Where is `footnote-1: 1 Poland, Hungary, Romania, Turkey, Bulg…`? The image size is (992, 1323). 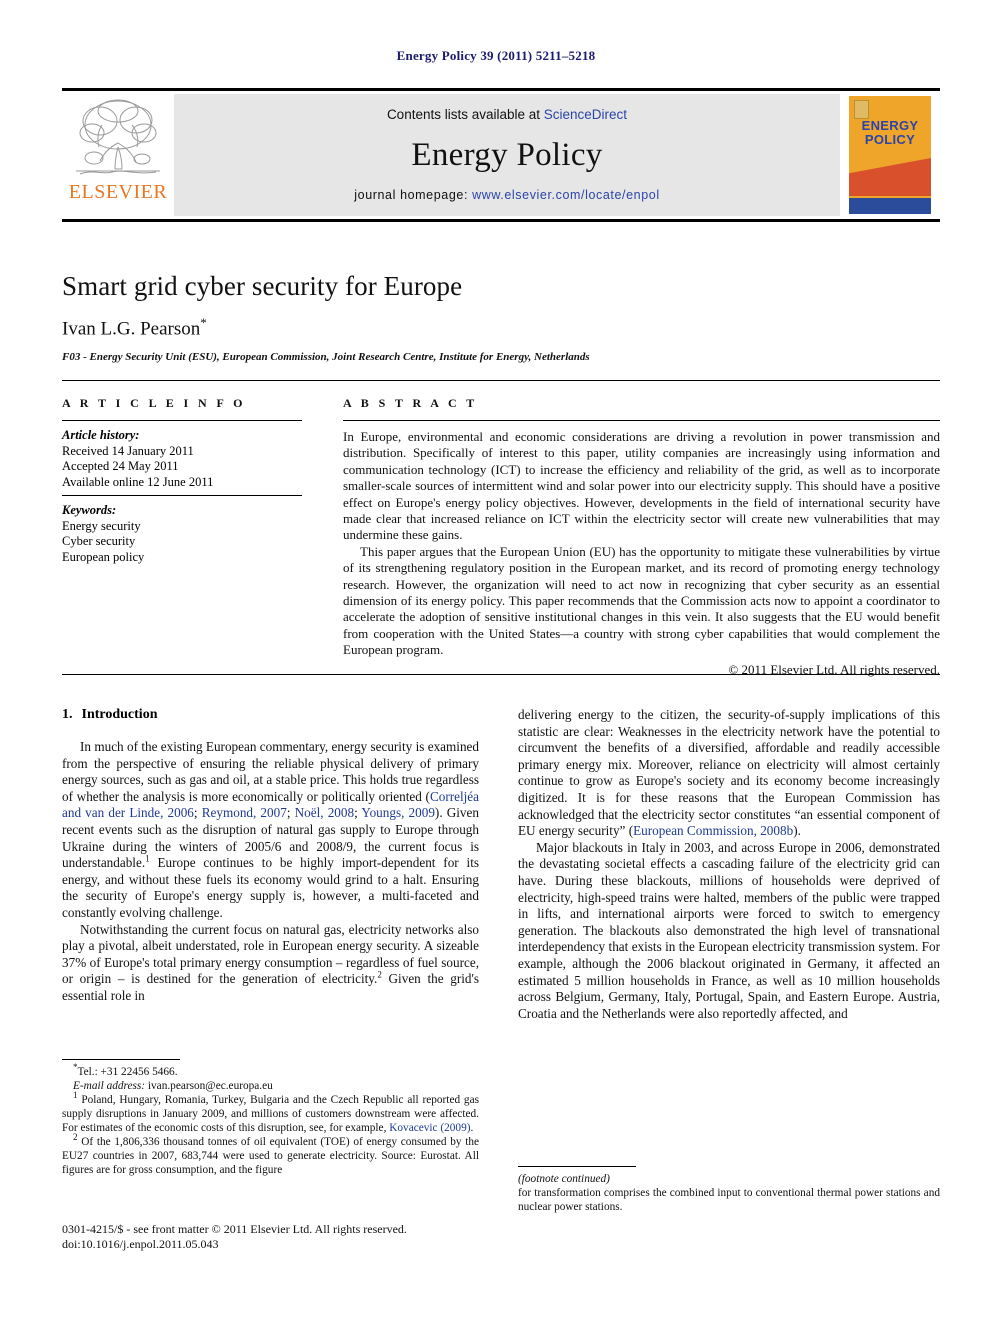 footnote-1: 1 Poland, Hungary, Romania, Turkey, Bulg… is located at coordinates (270, 1112).